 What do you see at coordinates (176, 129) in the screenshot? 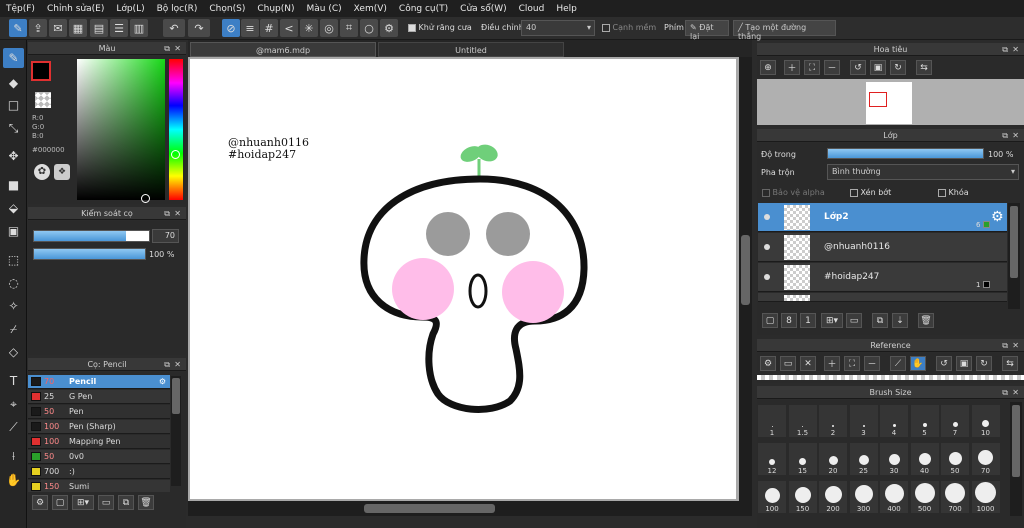
I see `hue-slider` at bounding box center [176, 129].